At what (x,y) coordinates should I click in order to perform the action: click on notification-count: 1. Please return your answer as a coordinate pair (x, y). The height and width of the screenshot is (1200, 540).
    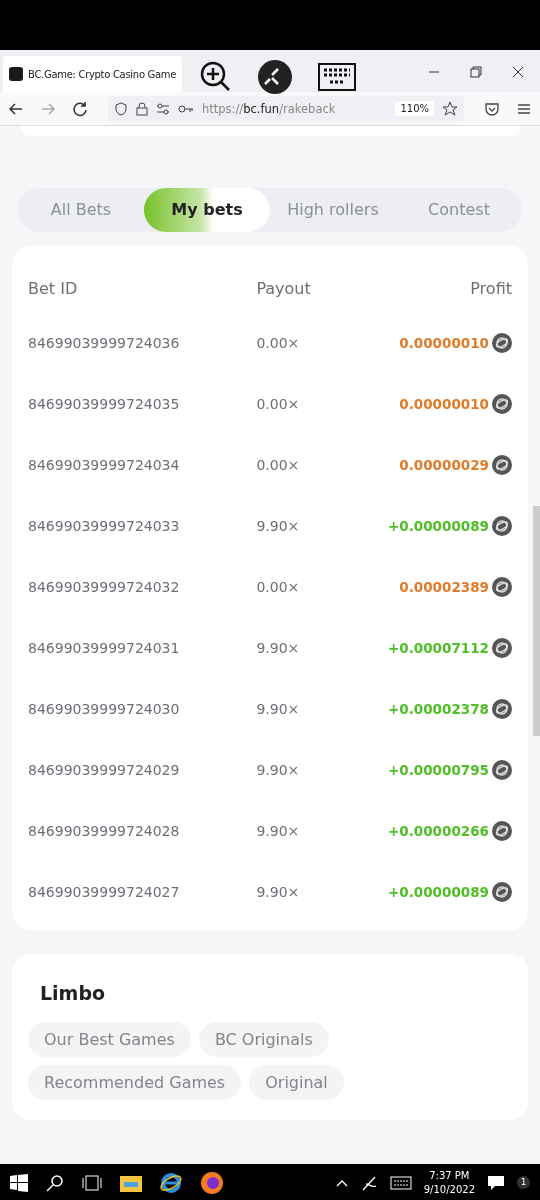
    Looking at the image, I should click on (523, 1182).